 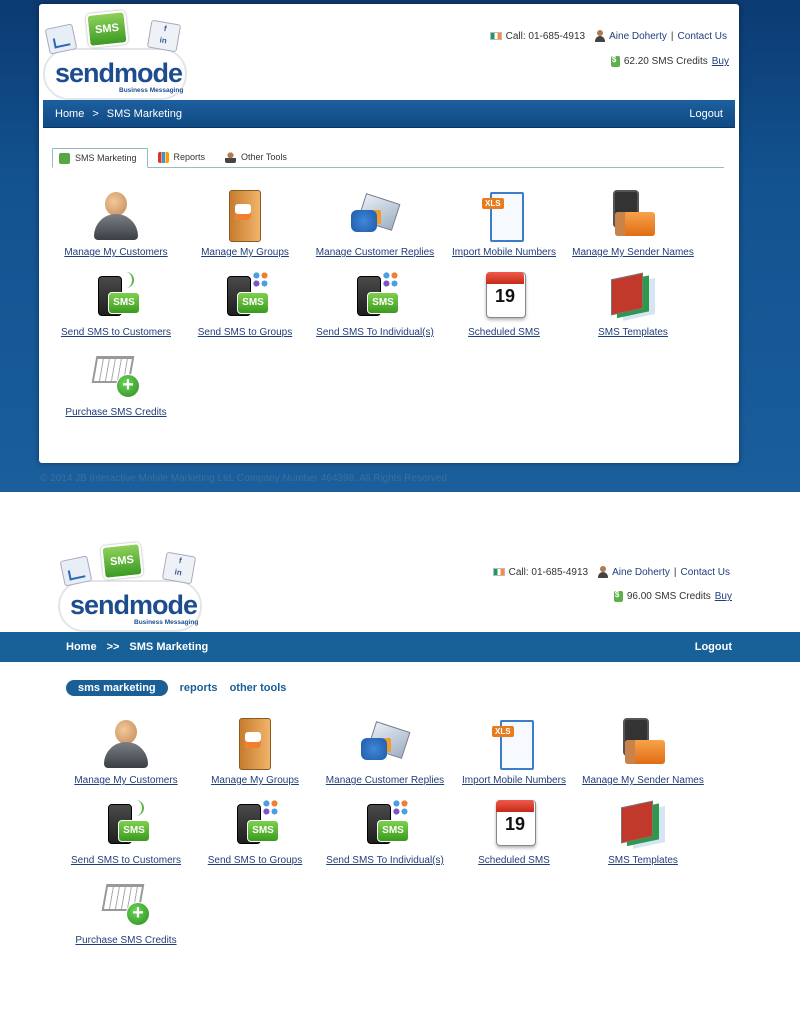 I want to click on sendmode-logo: SMS f in sendmode Business Messaging, so click(x=116, y=56).